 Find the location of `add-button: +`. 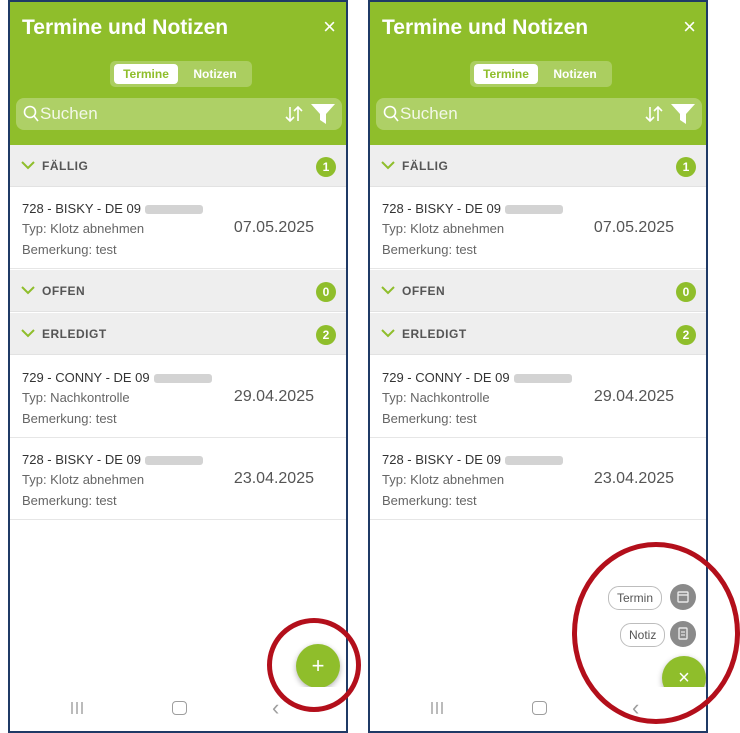

add-button: + is located at coordinates (318, 666).